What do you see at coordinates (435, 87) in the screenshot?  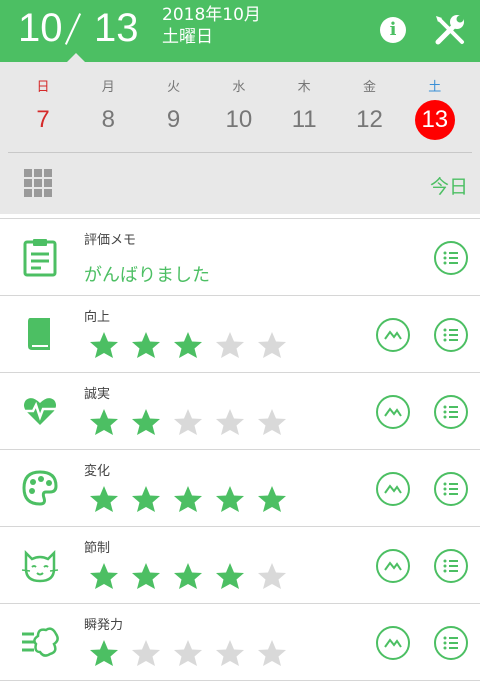 I see `weekday-label: 土` at bounding box center [435, 87].